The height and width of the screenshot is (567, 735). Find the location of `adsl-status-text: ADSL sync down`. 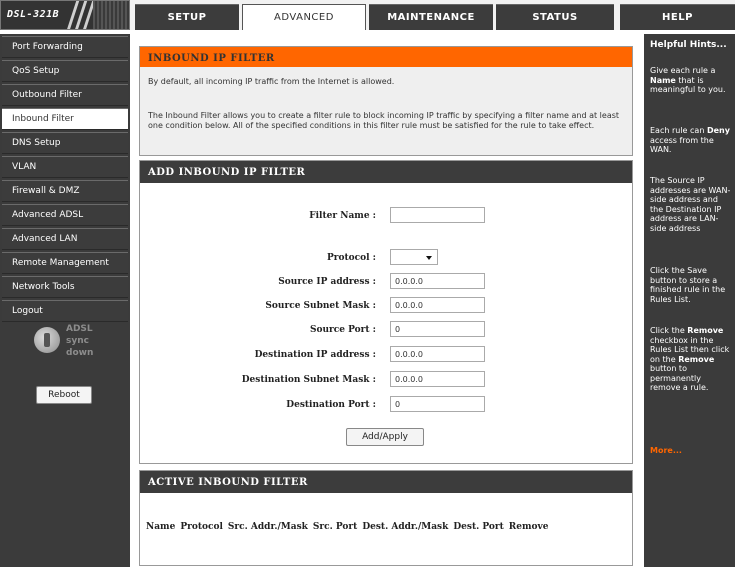

adsl-status-text: ADSL sync down is located at coordinates (79, 341).